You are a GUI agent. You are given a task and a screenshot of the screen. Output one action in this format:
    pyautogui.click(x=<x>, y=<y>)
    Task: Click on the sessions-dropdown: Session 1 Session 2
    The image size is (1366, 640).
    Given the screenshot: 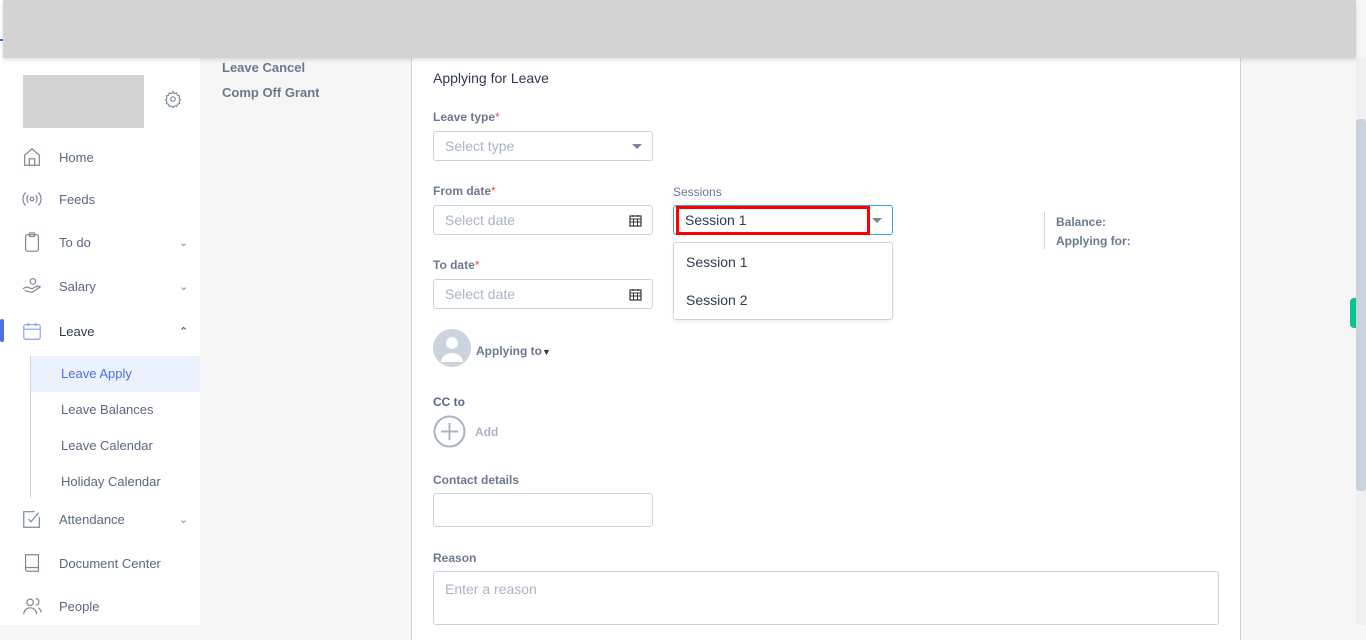 What is the action you would take?
    pyautogui.click(x=783, y=281)
    